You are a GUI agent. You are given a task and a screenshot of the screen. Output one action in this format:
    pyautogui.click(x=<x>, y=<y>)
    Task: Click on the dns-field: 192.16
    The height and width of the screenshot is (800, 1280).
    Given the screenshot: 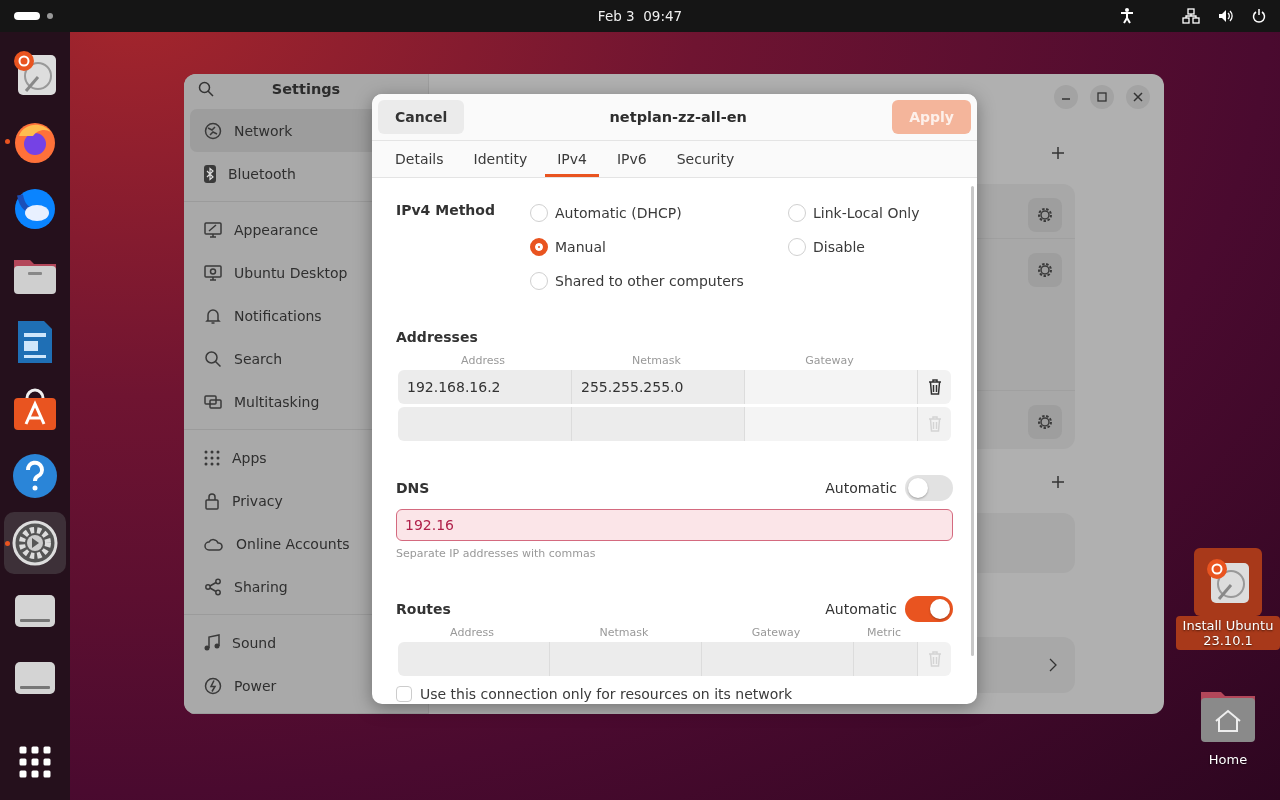 What is the action you would take?
    pyautogui.click(x=674, y=525)
    